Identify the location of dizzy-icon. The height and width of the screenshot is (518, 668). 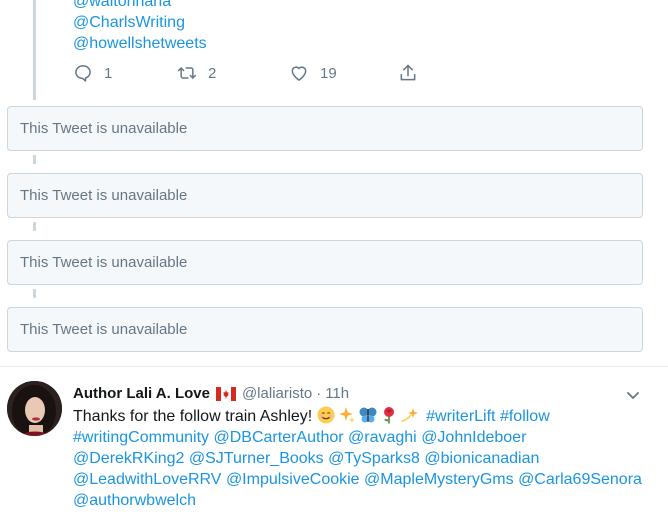
(409, 415).